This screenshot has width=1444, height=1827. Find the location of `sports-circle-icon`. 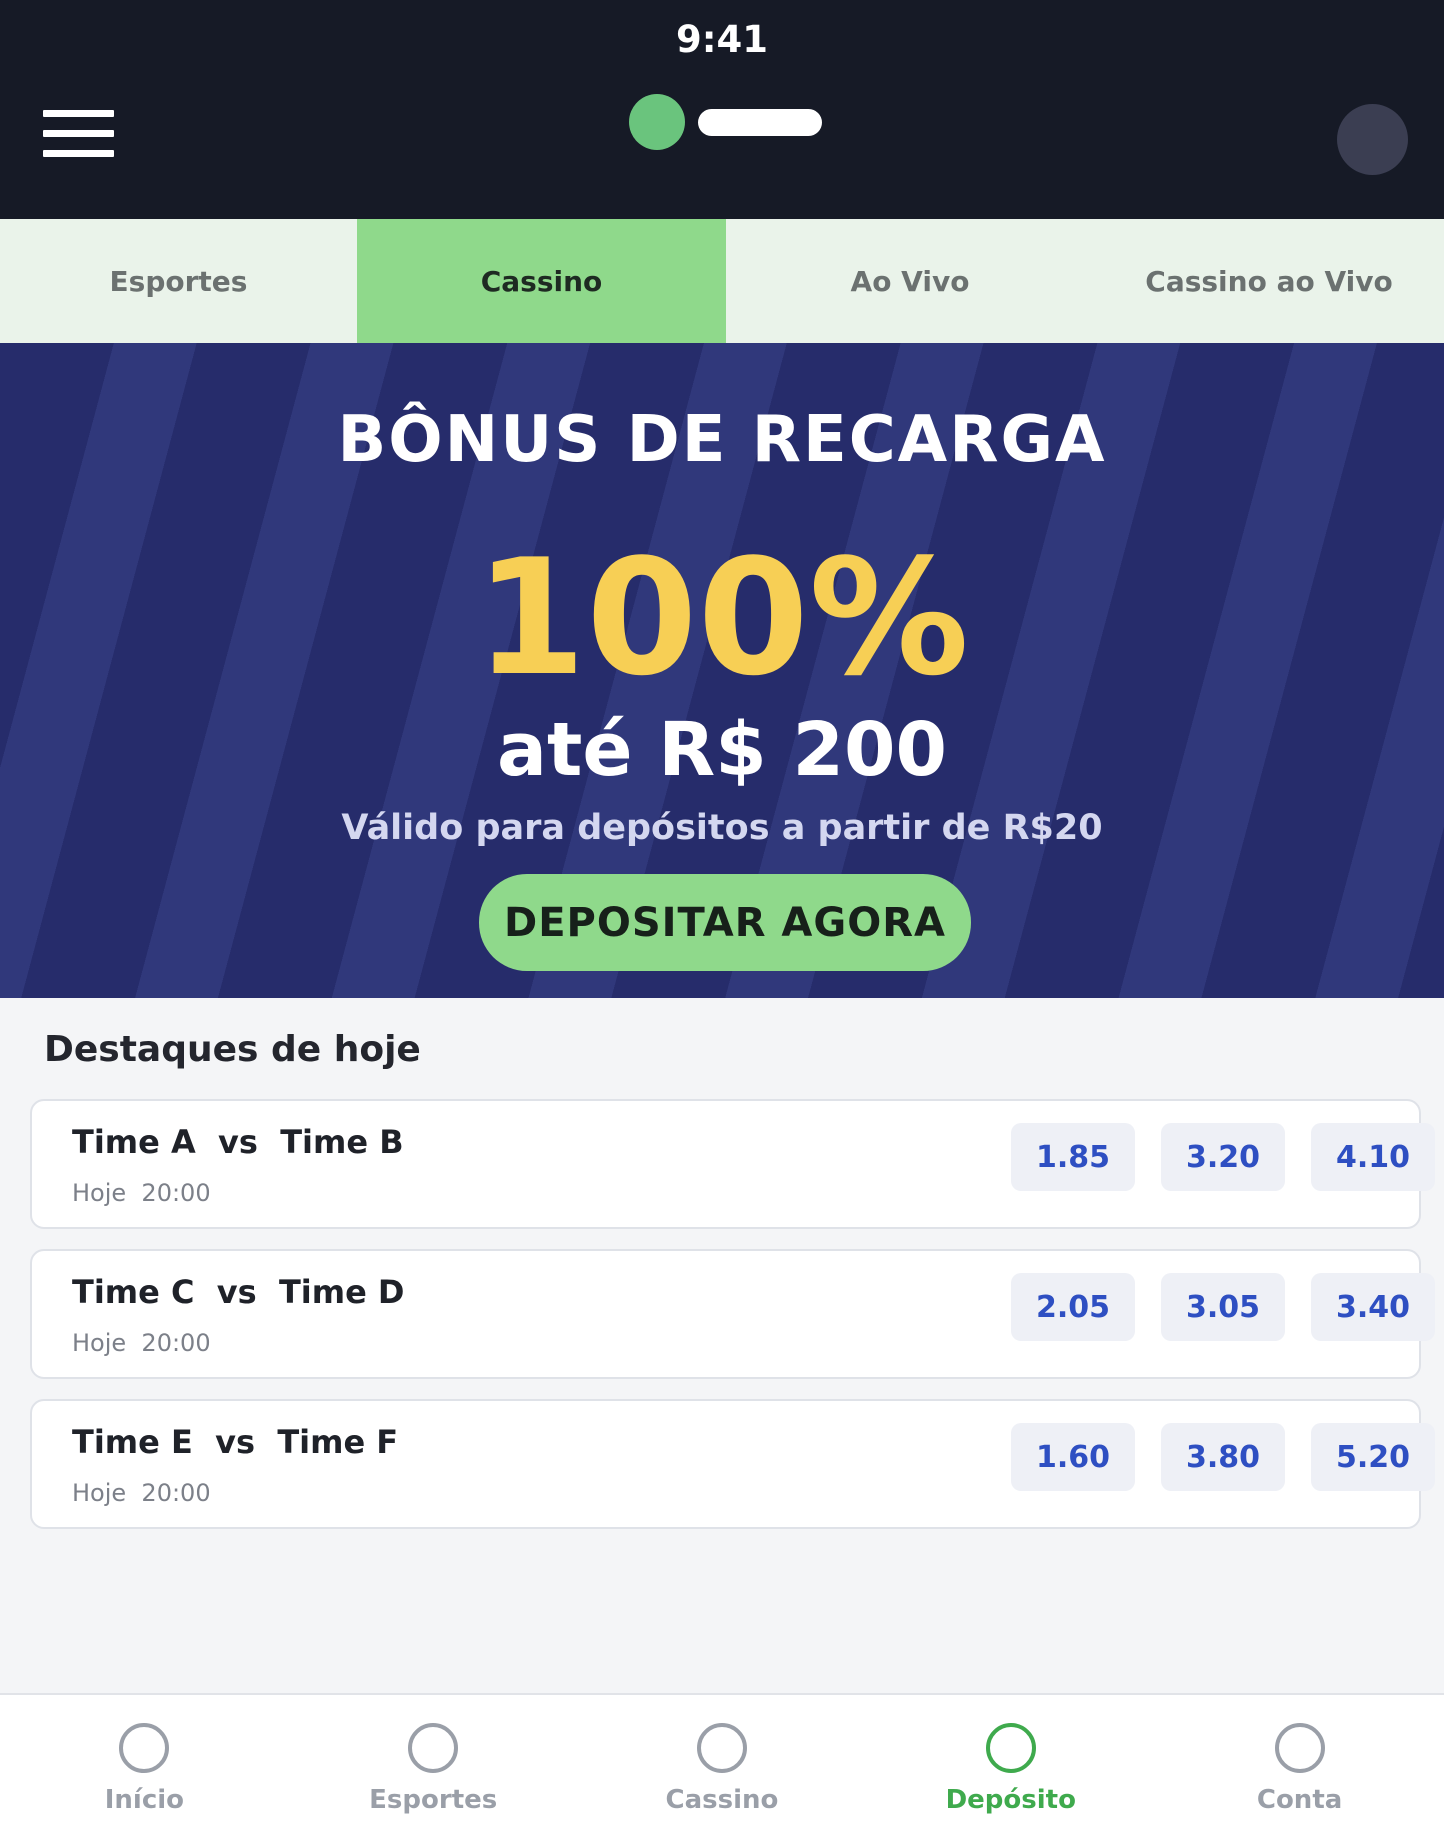

sports-circle-icon is located at coordinates (433, 1748).